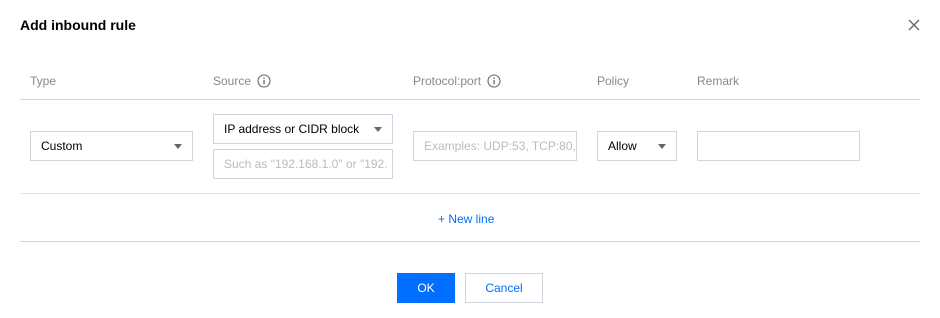 This screenshot has height=318, width=940. I want to click on column-header-label: Protocol:port, so click(447, 81).